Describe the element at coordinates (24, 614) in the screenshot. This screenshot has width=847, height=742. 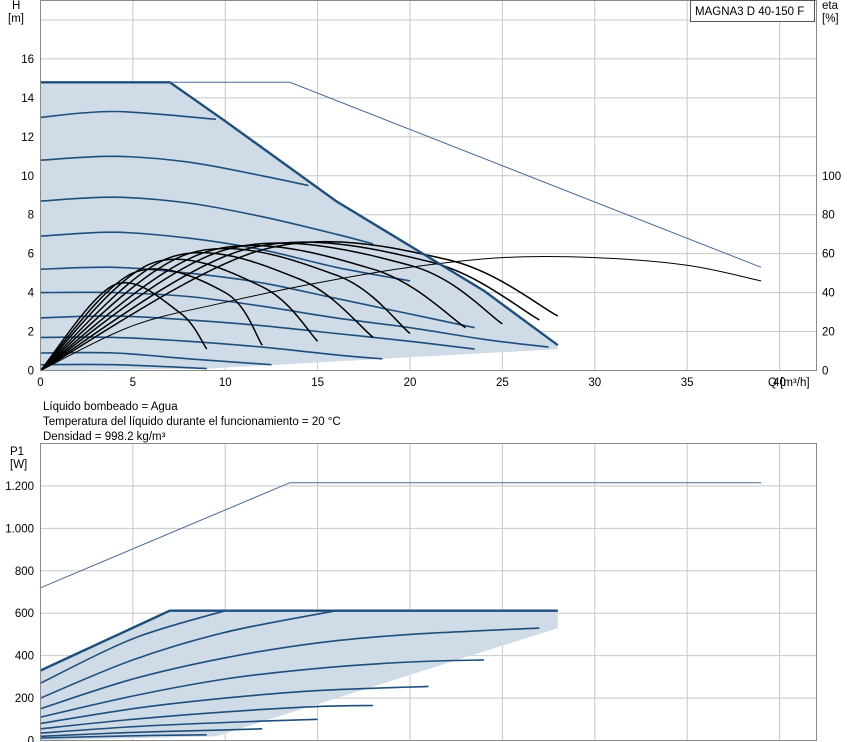
I see `bottom-y-tick-label: 600` at that location.